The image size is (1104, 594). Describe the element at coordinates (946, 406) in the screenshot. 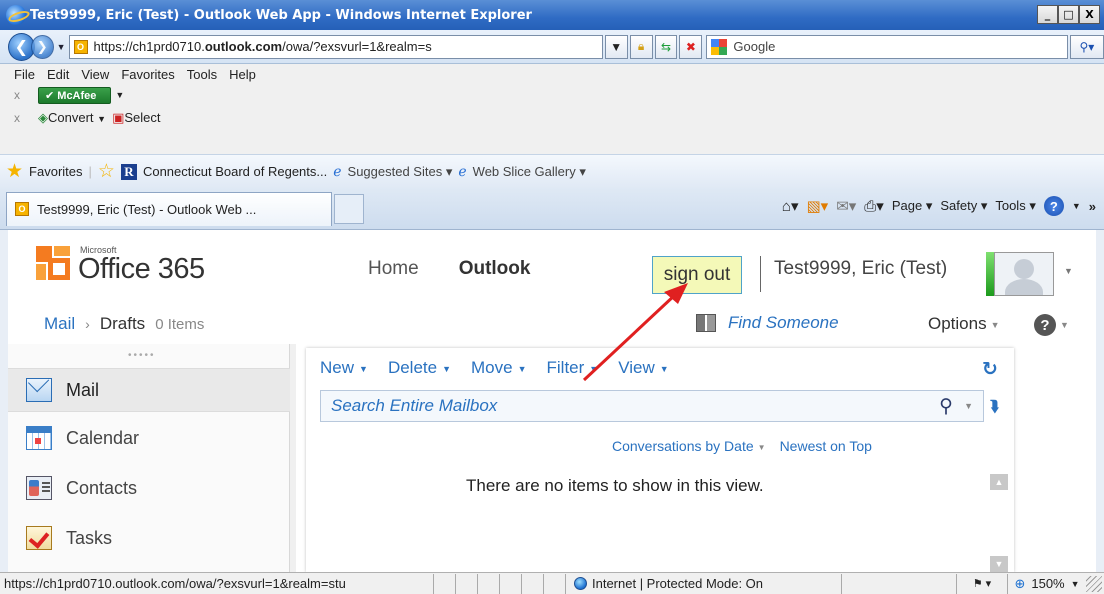

I see `search-icon: ⚲` at that location.